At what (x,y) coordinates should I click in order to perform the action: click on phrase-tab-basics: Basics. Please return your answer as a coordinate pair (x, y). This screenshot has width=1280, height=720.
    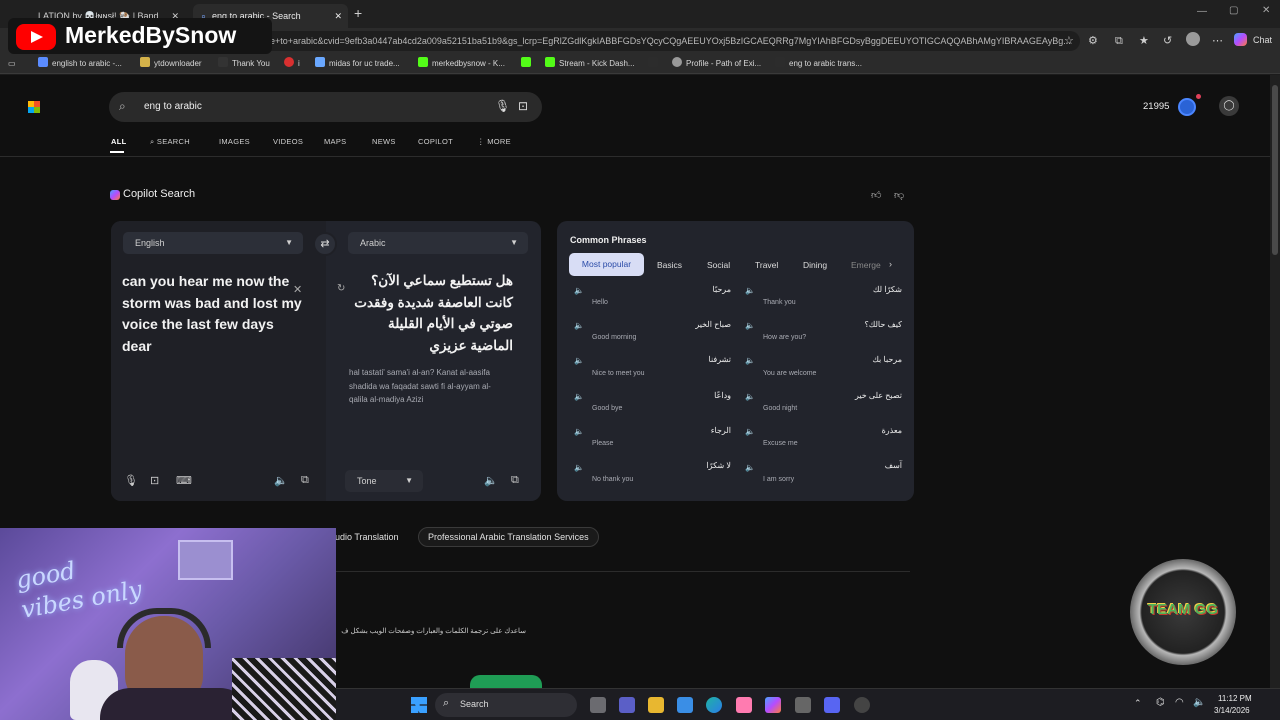
    Looking at the image, I should click on (669, 265).